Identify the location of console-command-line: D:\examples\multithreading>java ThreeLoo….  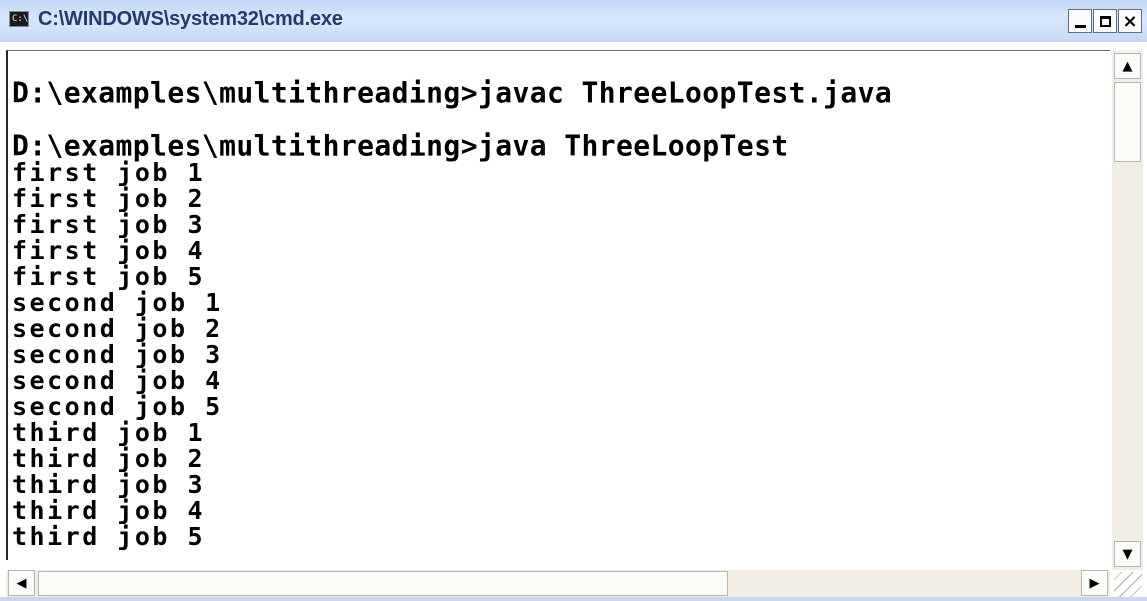
(400, 145).